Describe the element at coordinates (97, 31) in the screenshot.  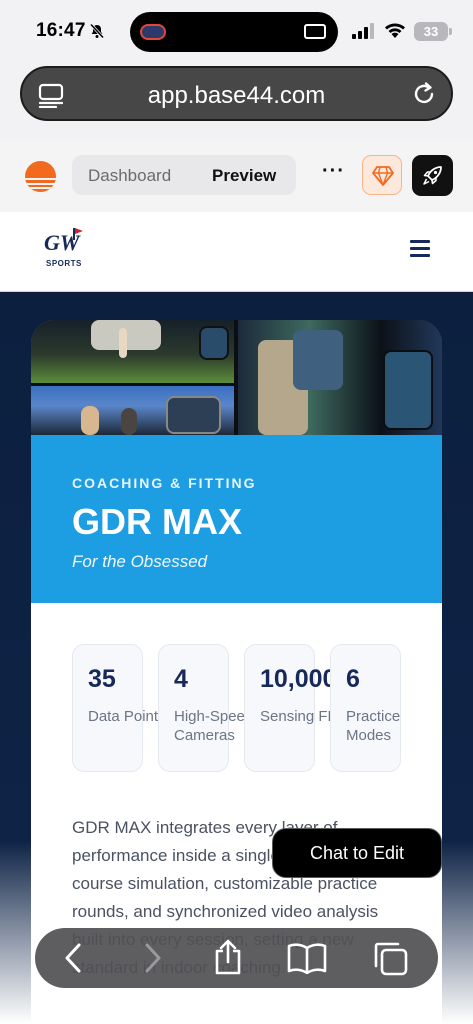
I see `bell-slash-icon` at that location.